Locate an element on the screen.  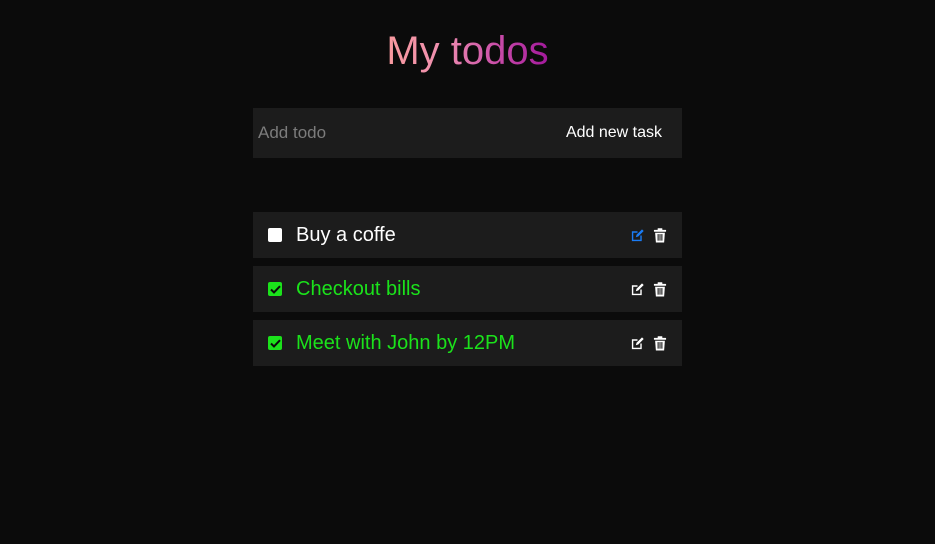
todo-text: Checkout bills is located at coordinates (358, 288).